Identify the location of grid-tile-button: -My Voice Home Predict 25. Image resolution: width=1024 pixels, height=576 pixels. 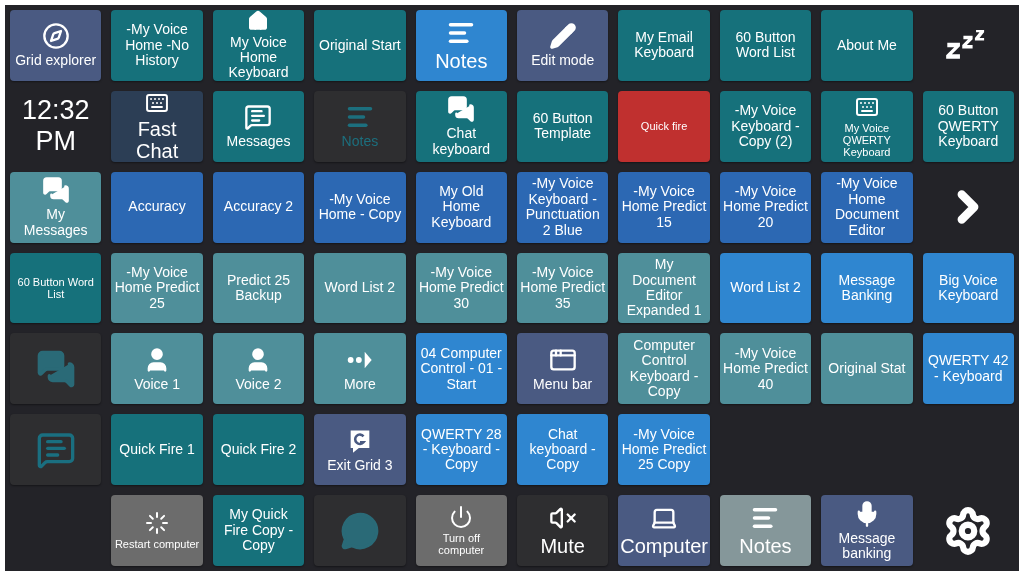
(157, 288).